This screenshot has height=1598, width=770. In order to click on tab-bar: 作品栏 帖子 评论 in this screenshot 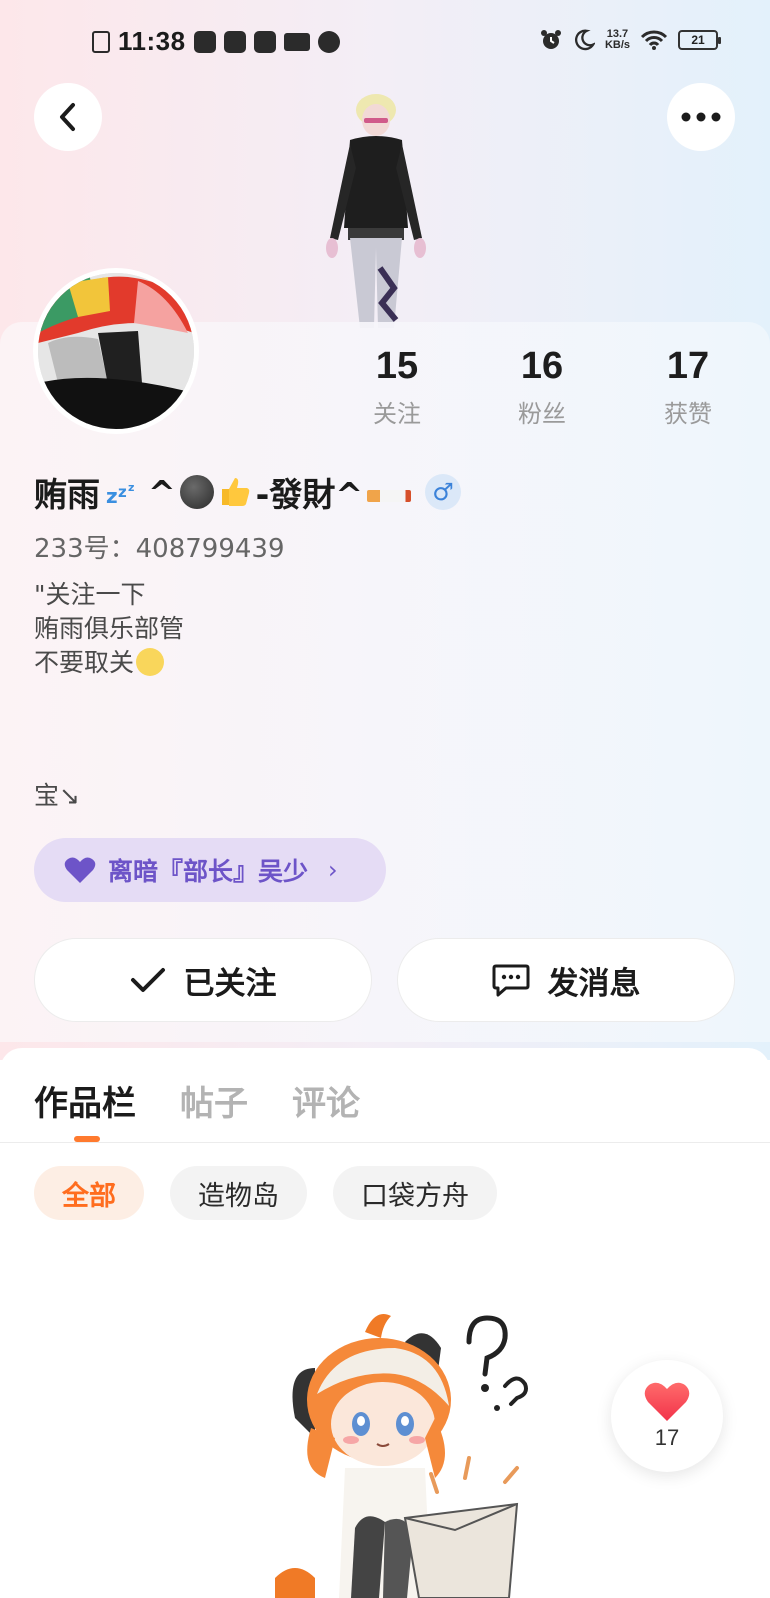, I will do `click(197, 1100)`.